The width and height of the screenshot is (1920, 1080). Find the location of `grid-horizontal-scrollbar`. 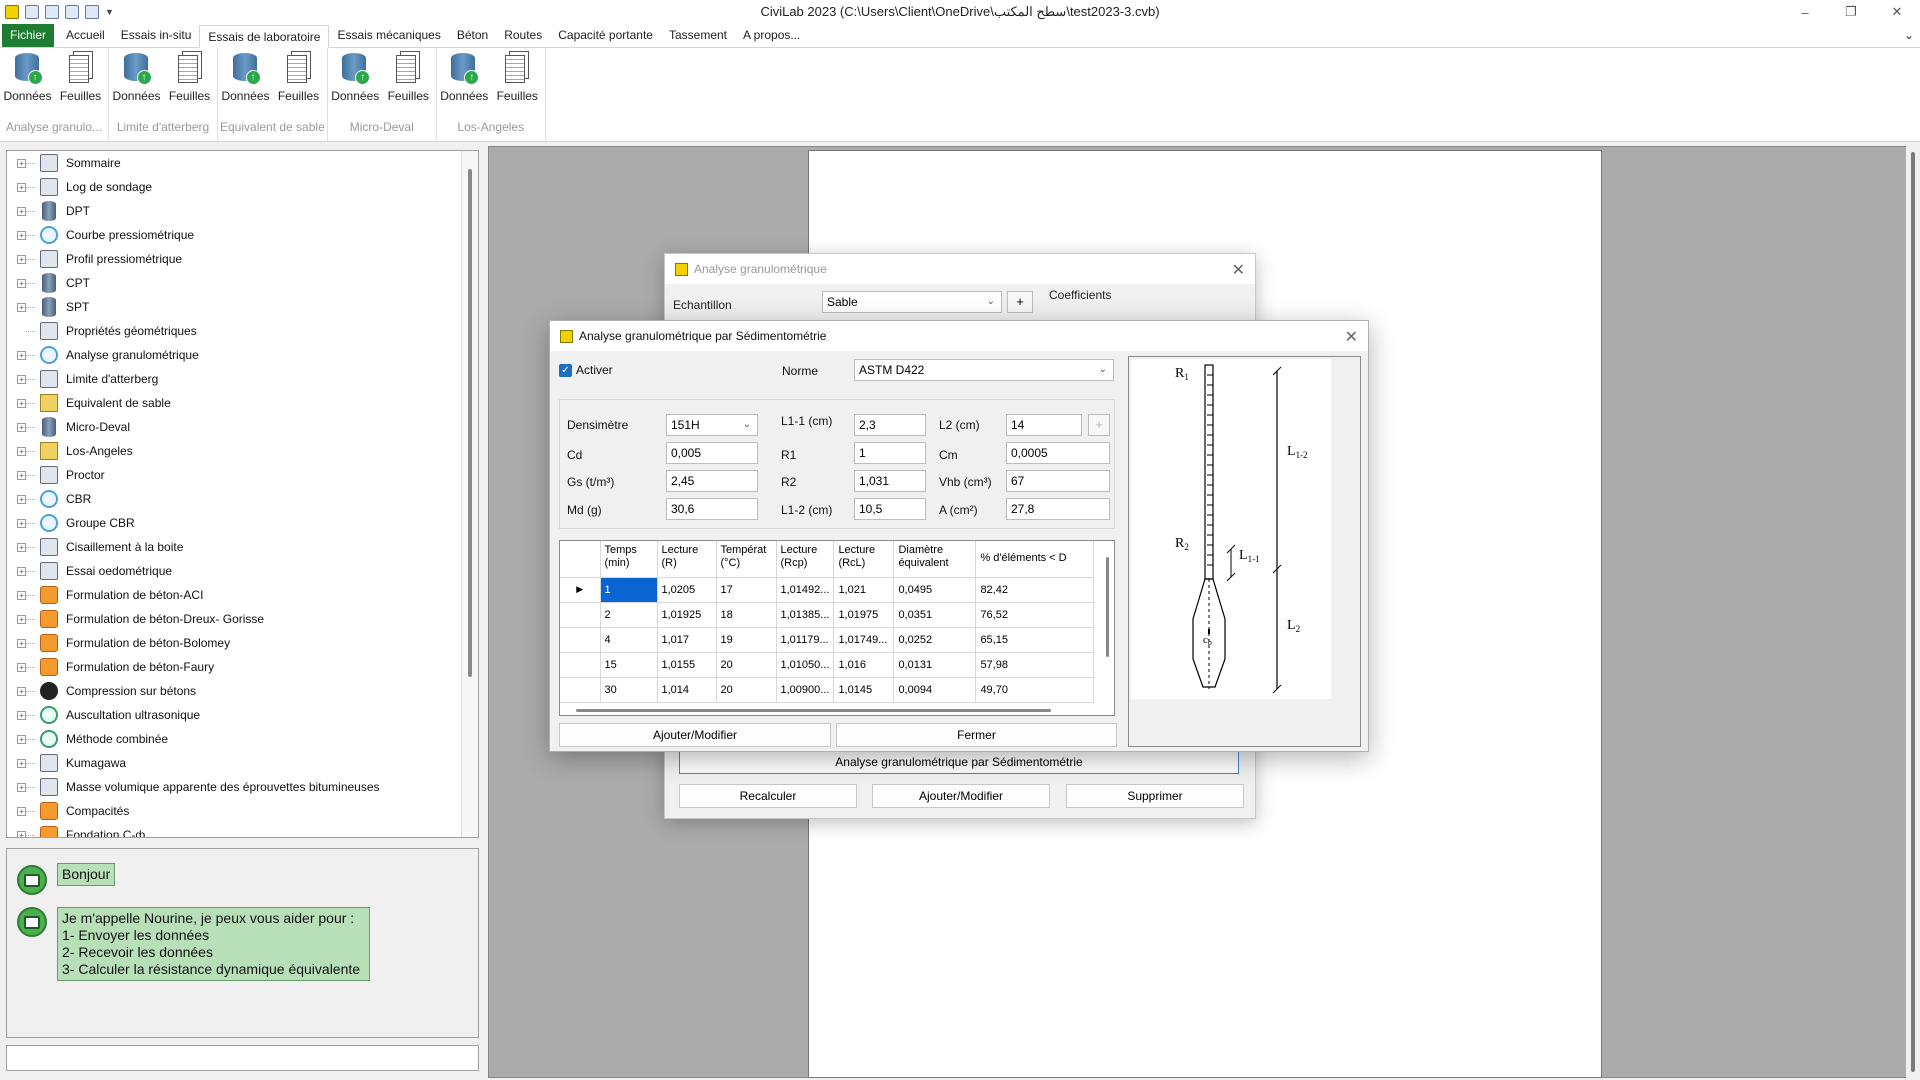

grid-horizontal-scrollbar is located at coordinates (837, 710).